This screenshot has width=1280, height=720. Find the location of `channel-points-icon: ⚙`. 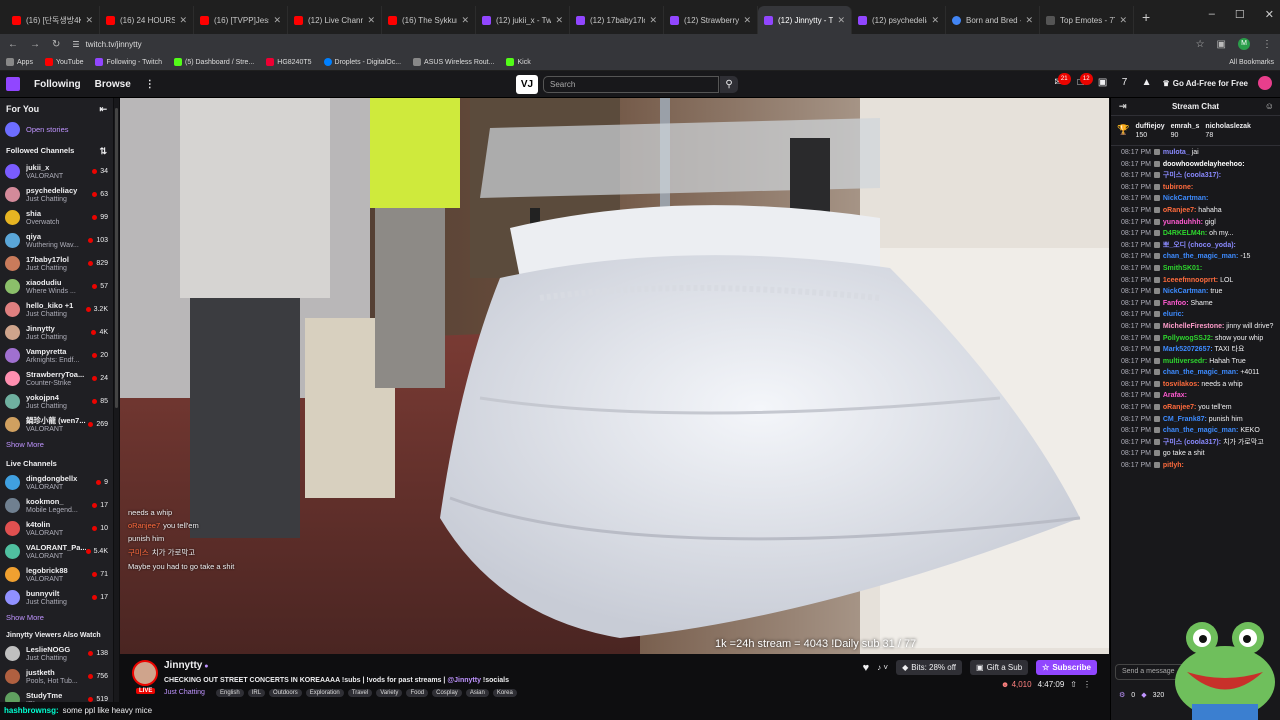

channel-points-icon: ⚙ is located at coordinates (1122, 695).